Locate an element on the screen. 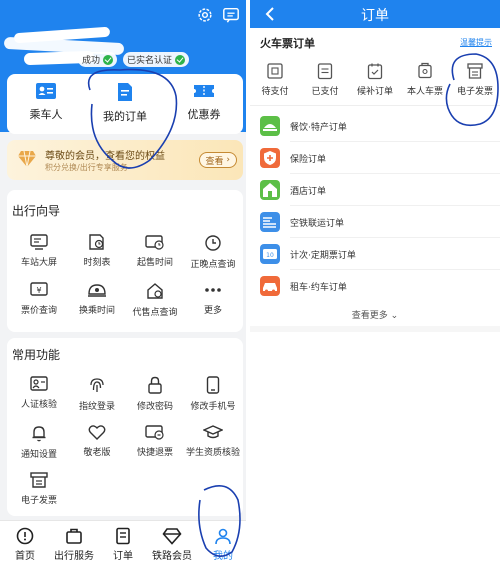  order-doc-icon is located at coordinates (125, 92).